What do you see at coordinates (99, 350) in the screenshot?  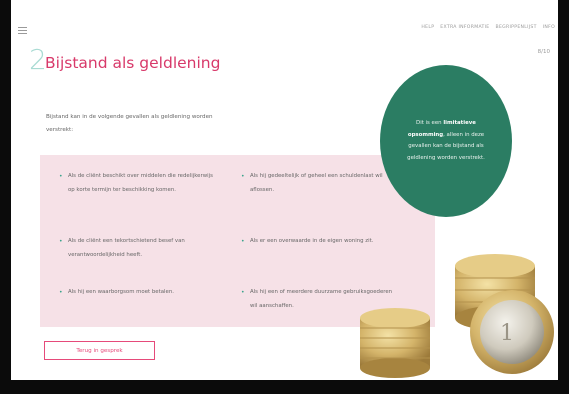 I see `back-to-conversation-button: Terug in gesprek` at bounding box center [99, 350].